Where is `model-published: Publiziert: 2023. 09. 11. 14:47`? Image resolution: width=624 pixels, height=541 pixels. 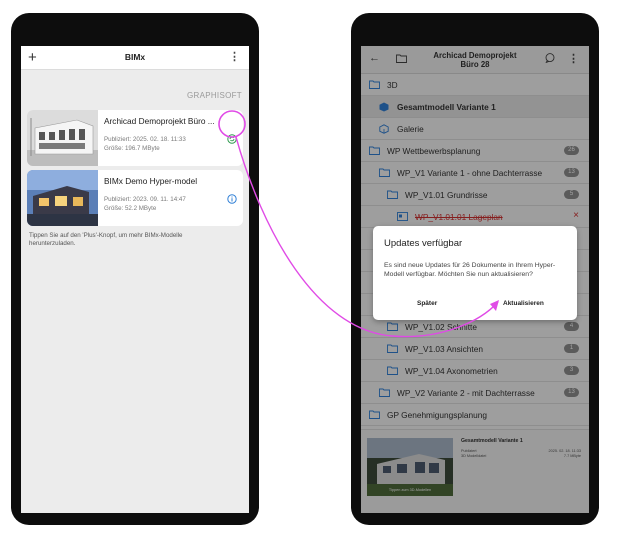 model-published: Publiziert: 2023. 09. 11. 14:47 is located at coordinates (145, 199).